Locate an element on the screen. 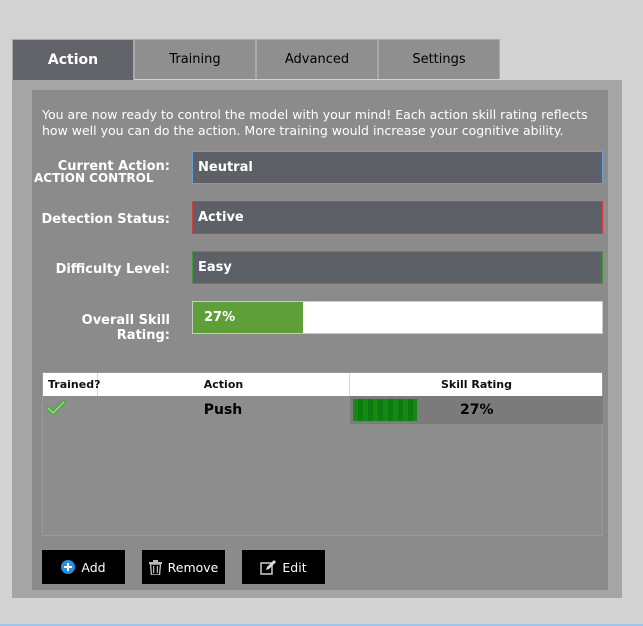 The height and width of the screenshot is (626, 643). difficulty-level-label: Difficulty Level: is located at coordinates (112, 269).